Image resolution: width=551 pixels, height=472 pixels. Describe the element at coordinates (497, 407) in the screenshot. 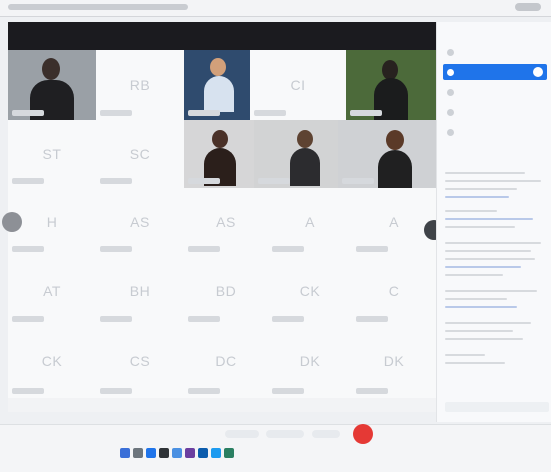

I see `chat-input` at that location.